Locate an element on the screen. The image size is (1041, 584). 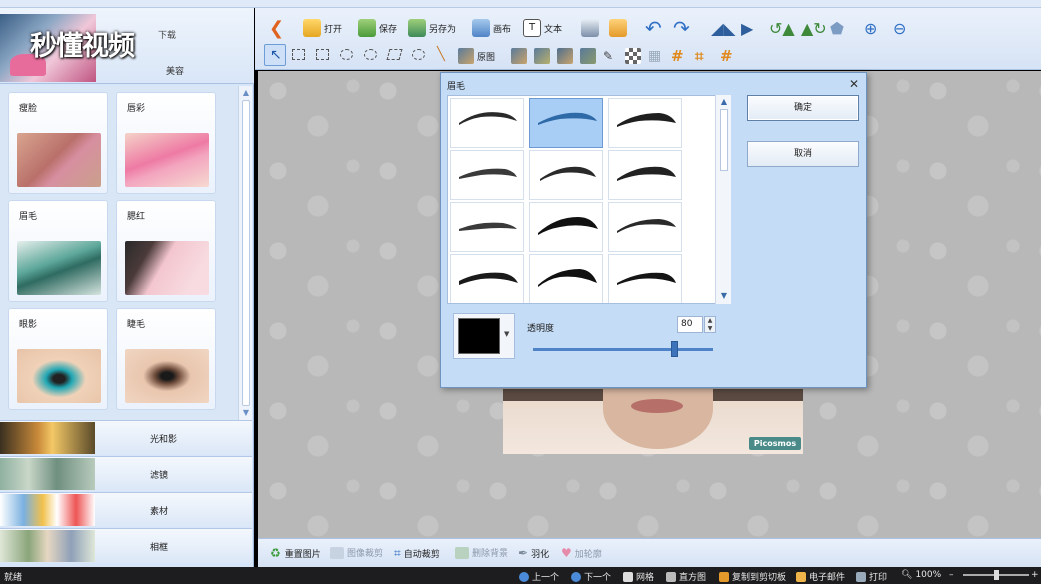
tool-card-slim-face: 瘦脸 is located at coordinates (58, 143).